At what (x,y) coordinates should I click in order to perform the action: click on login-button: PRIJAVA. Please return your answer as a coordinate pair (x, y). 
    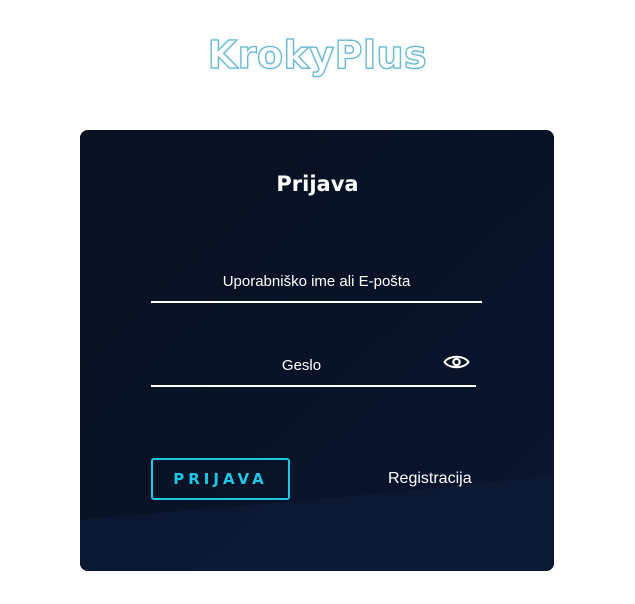
    Looking at the image, I should click on (220, 479).